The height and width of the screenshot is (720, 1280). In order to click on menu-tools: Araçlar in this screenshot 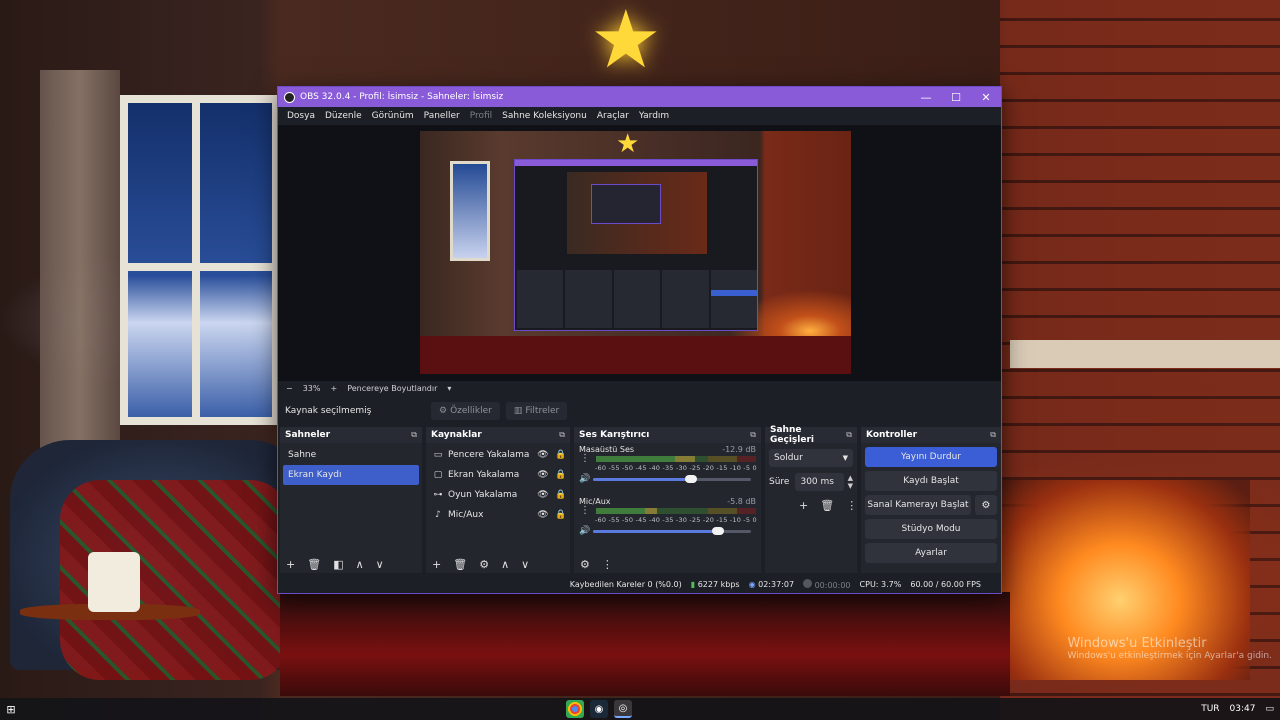, I will do `click(613, 116)`.